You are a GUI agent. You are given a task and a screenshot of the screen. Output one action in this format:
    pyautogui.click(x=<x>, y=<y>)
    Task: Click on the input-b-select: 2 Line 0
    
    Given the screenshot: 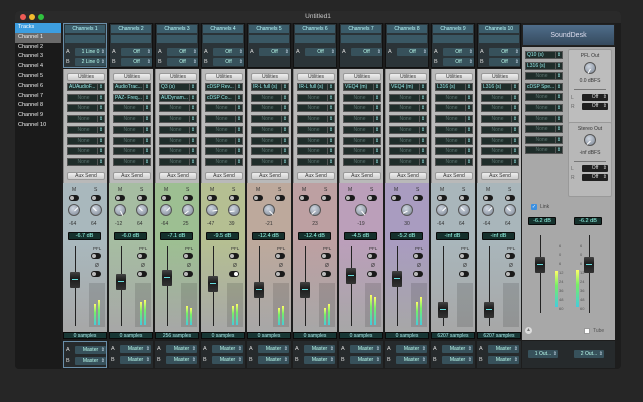 What is the action you would take?
    pyautogui.click(x=90, y=62)
    